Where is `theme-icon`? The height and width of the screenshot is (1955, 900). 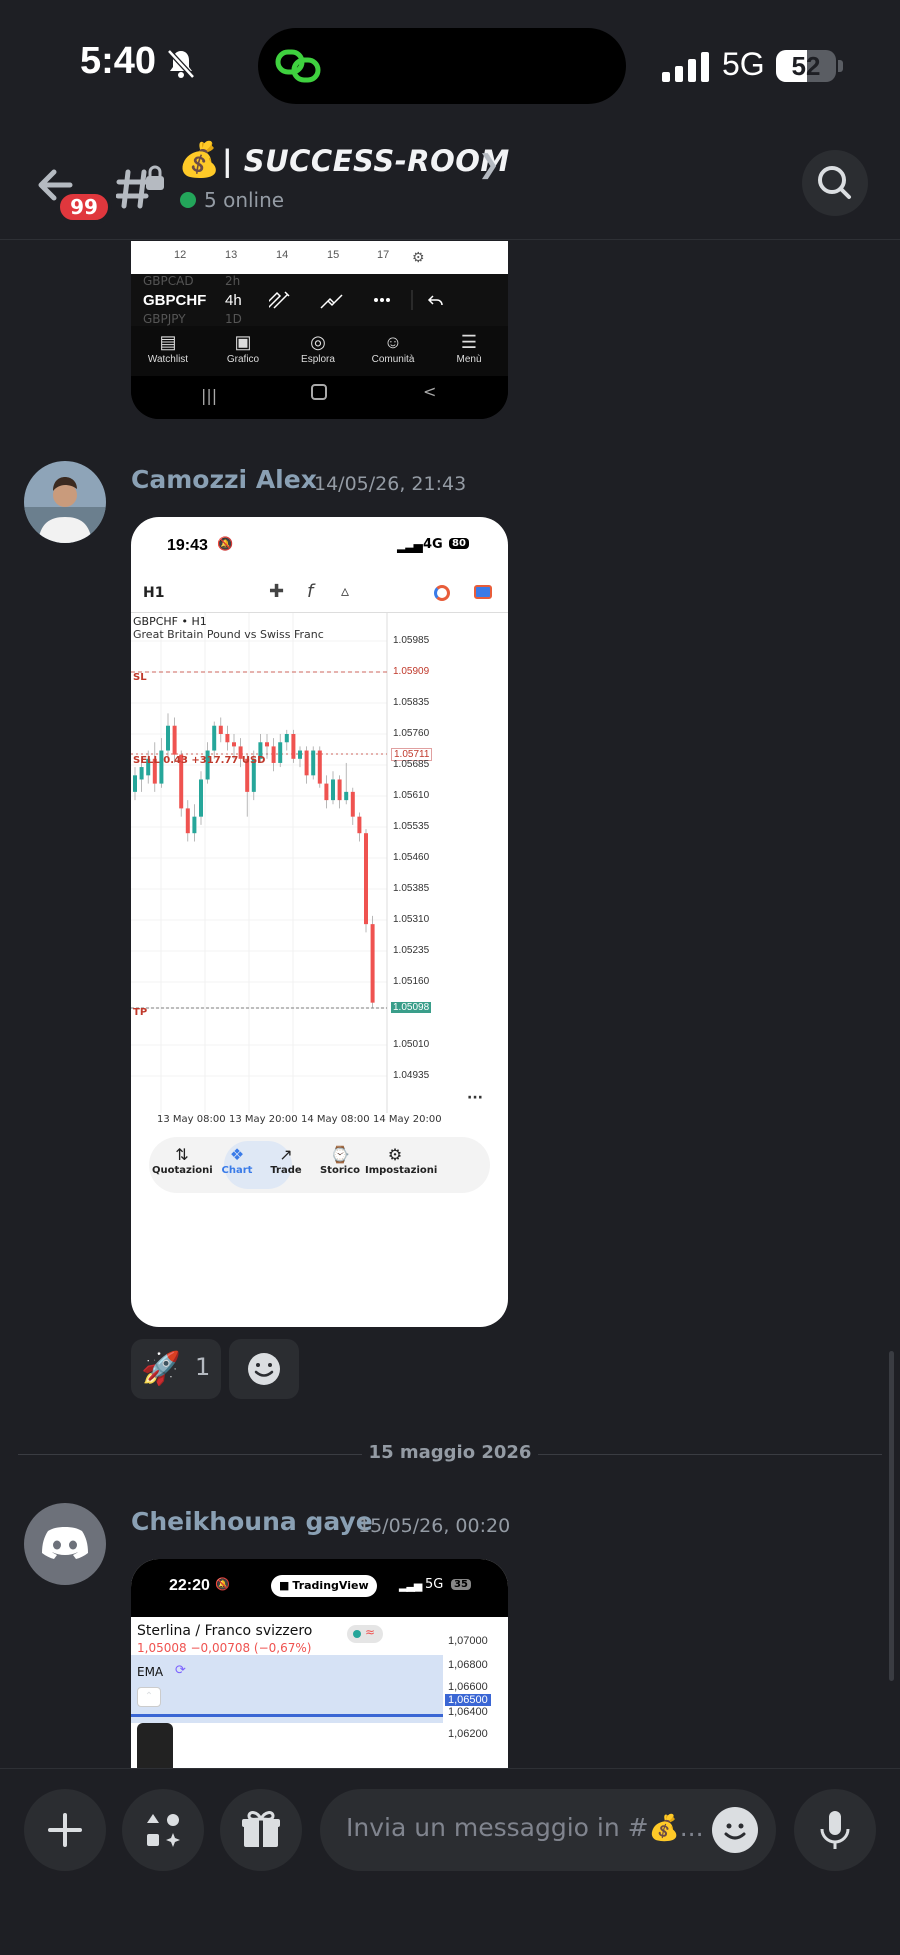
theme-icon is located at coordinates (442, 593).